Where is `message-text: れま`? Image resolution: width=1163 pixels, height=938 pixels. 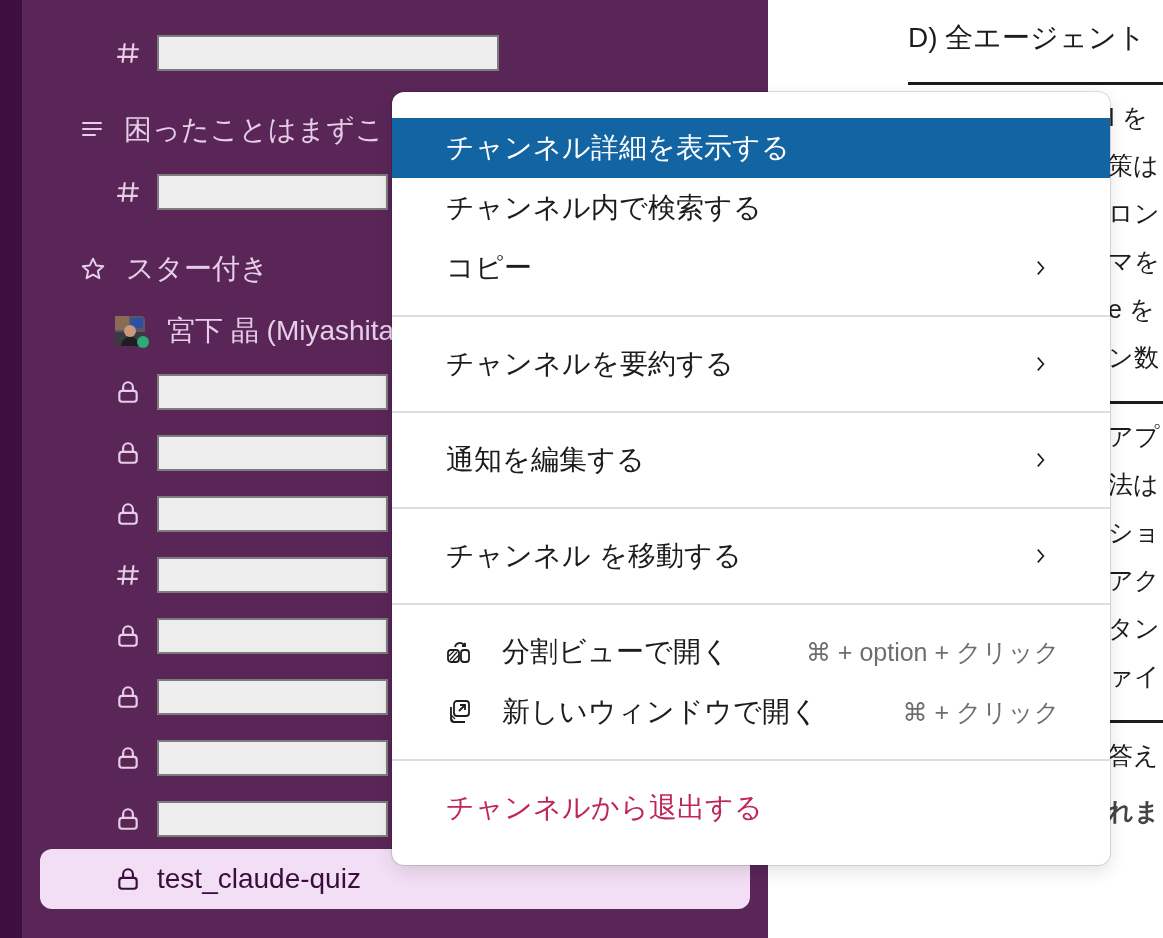 message-text: れま is located at coordinates (1134, 811).